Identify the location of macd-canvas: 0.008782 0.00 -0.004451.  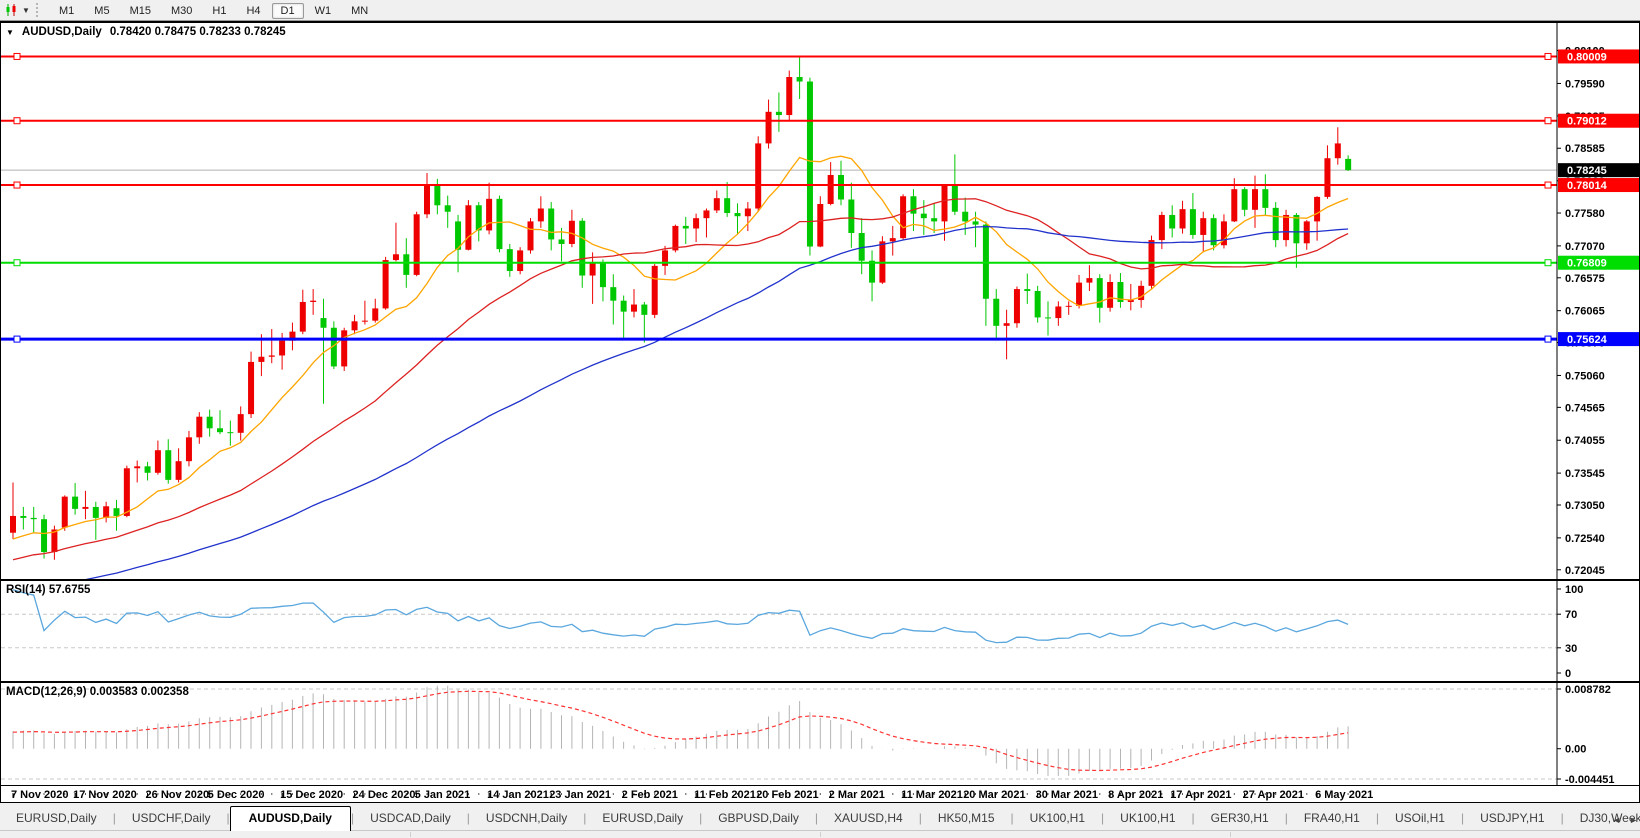
(808, 734).